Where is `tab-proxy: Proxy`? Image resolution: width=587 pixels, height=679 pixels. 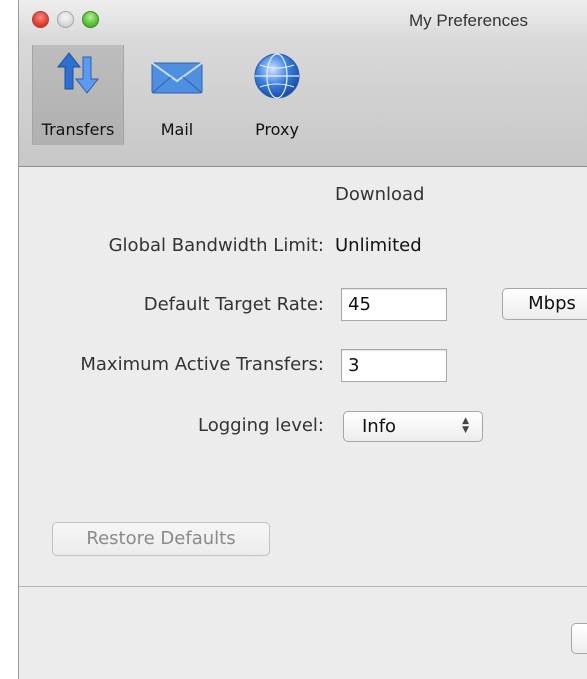 tab-proxy: Proxy is located at coordinates (277, 95).